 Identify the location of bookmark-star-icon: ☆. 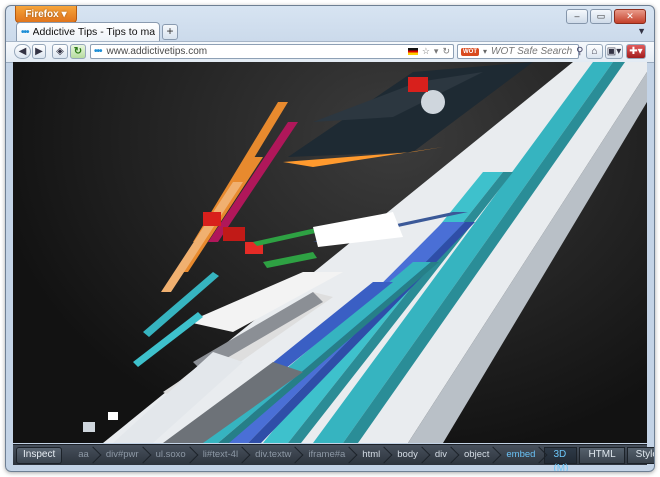
(426, 51).